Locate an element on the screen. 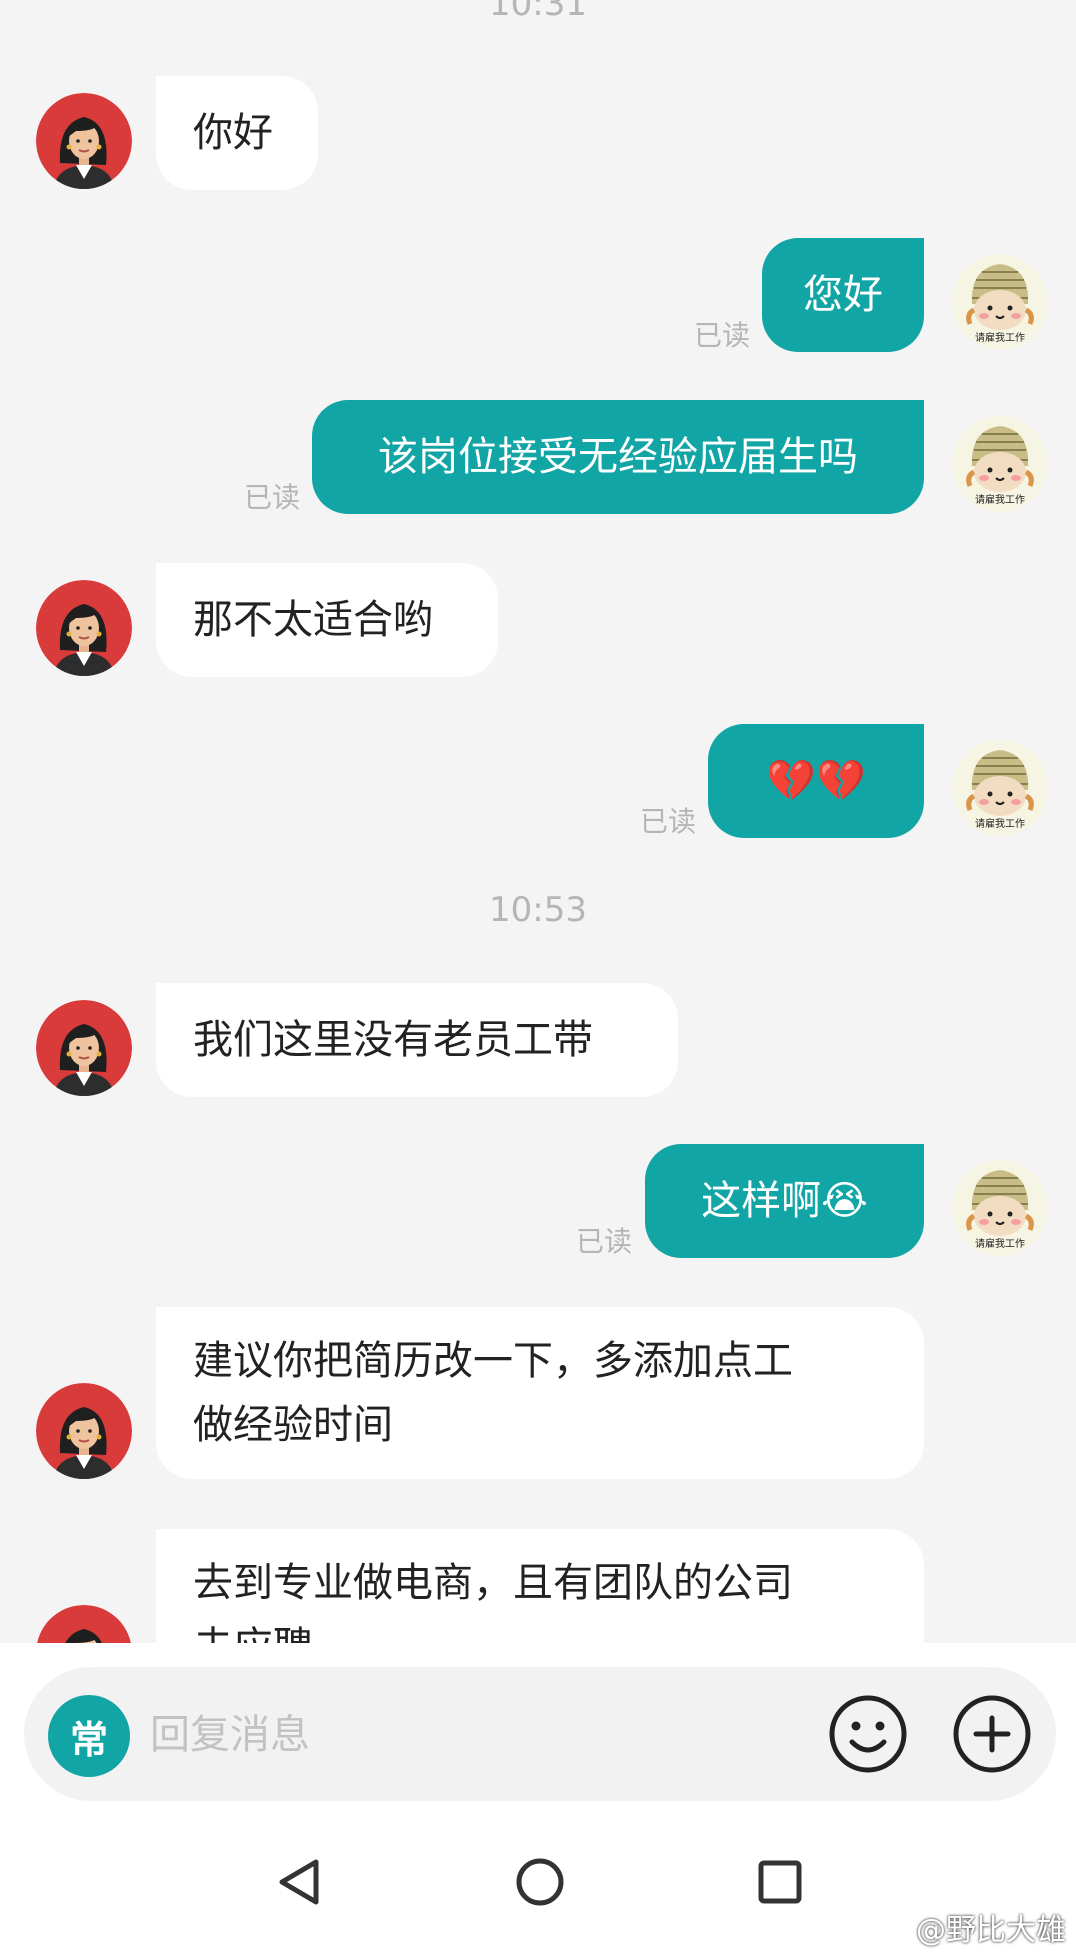 This screenshot has width=1076, height=1952. incoming-message: 你好 is located at coordinates (237, 133).